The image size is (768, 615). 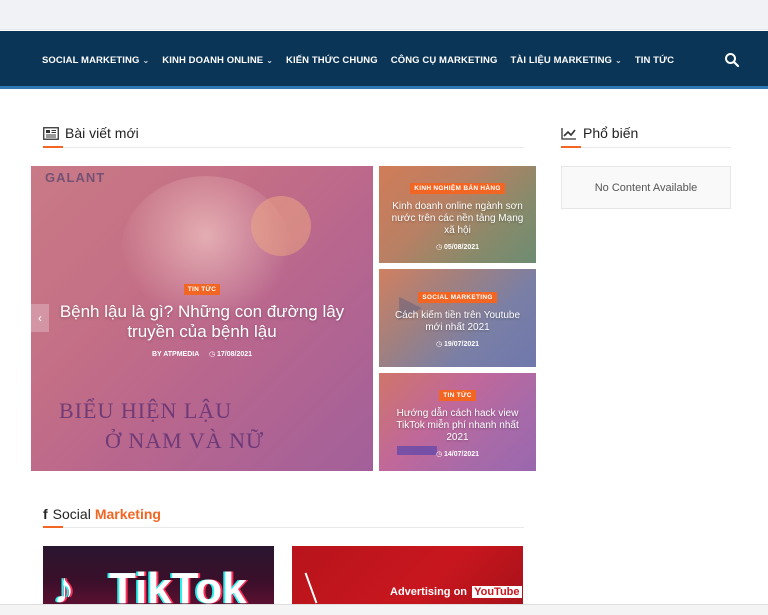 What do you see at coordinates (178, 584) in the screenshot?
I see `tiktok-thumbnail-text: TikTok` at bounding box center [178, 584].